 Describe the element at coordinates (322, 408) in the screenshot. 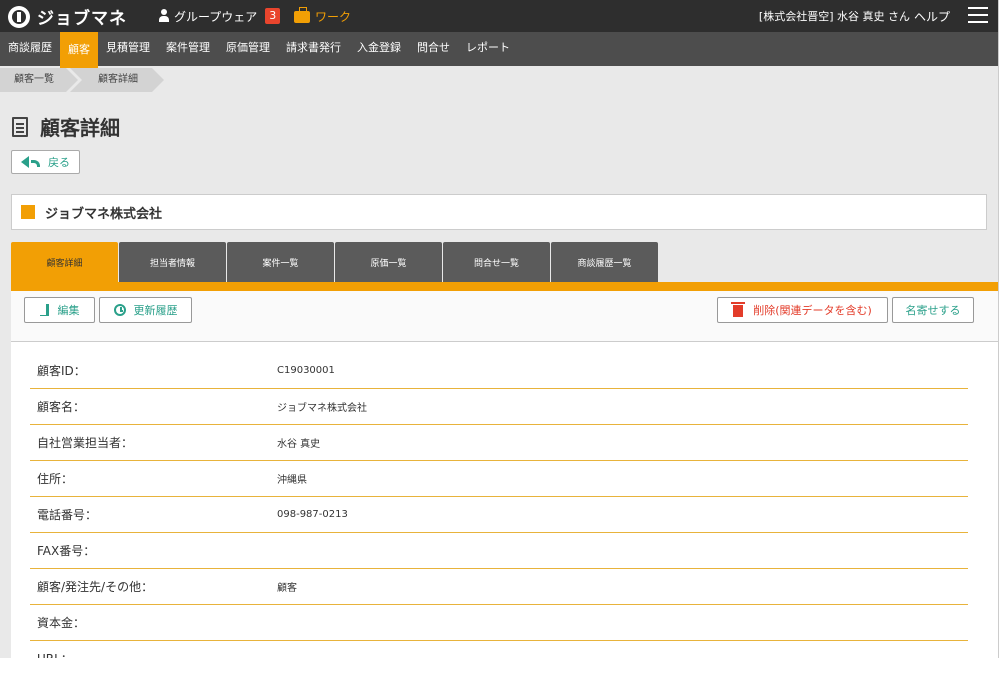

I see `row-value: ジョブマネ株式会社` at that location.